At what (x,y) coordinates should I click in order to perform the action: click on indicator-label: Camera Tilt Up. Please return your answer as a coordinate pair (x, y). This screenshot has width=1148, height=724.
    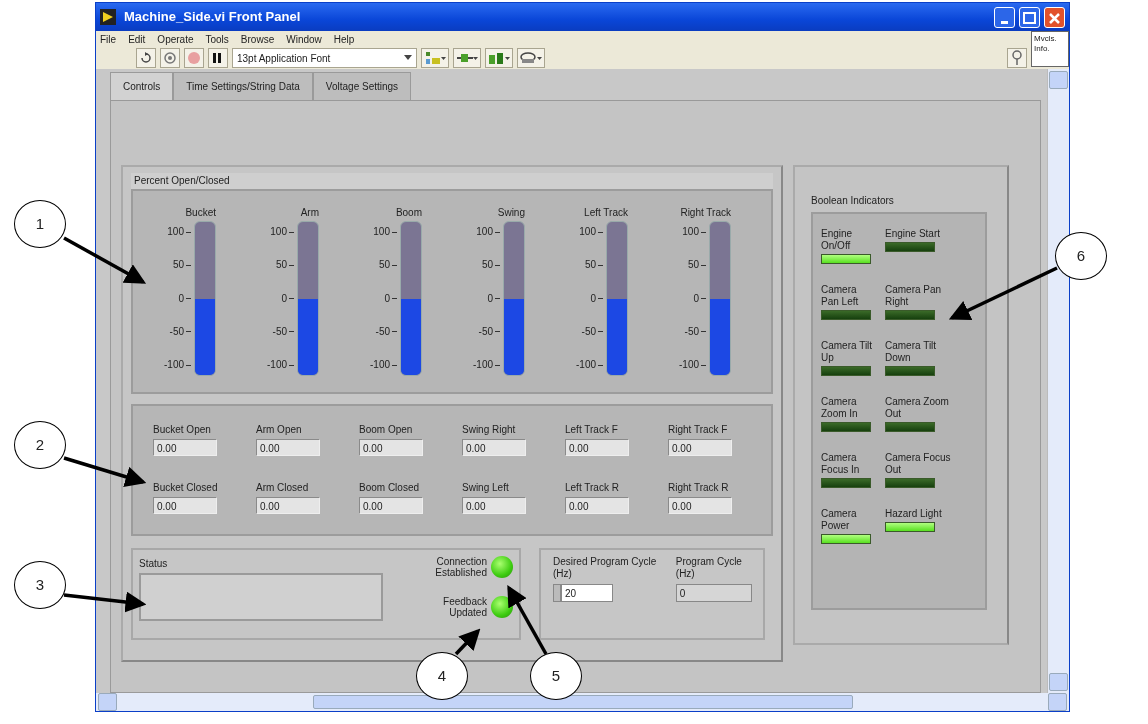
    Looking at the image, I should click on (847, 352).